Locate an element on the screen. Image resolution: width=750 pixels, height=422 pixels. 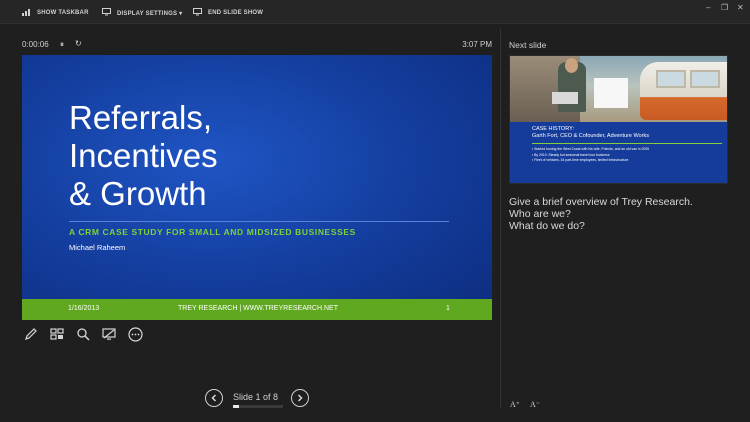
display-settings-button: DISPLAY SETTINGS ▾ is located at coordinates (142, 13).